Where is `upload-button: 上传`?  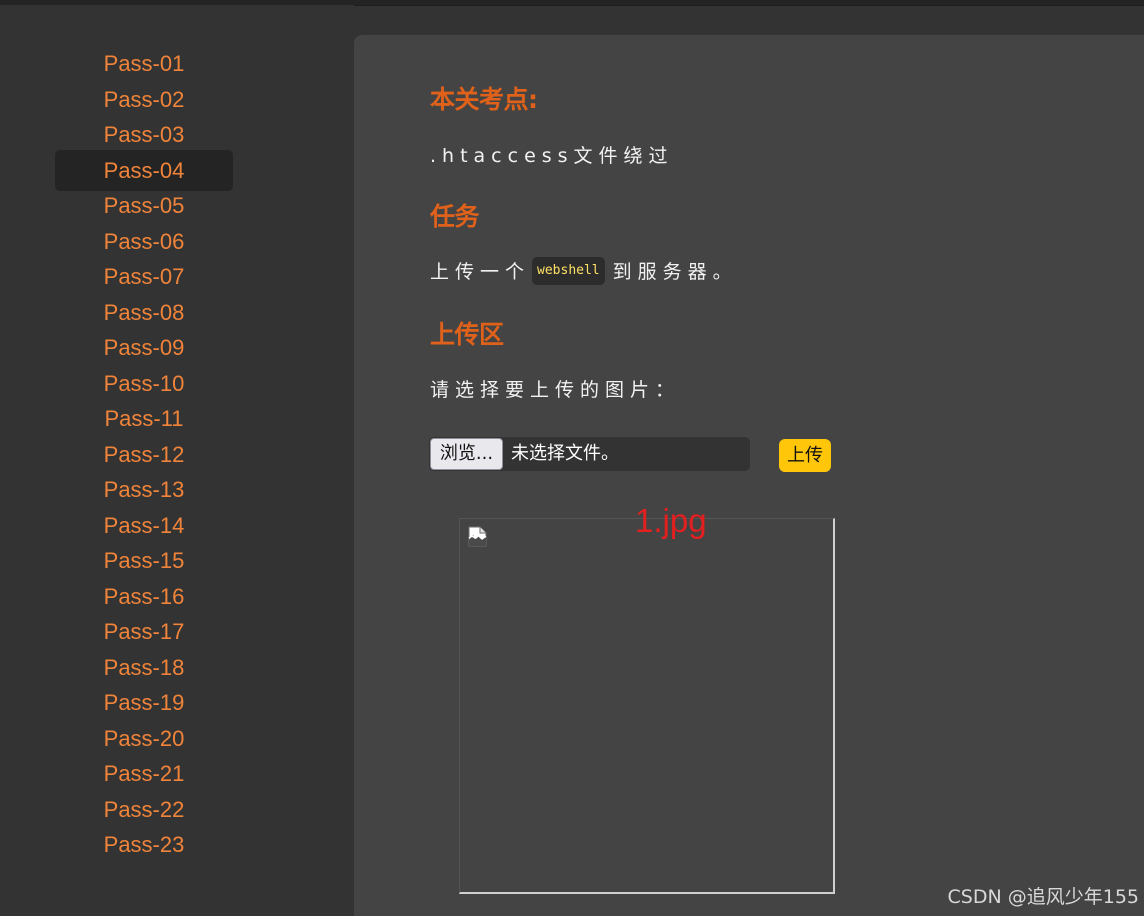 upload-button: 上传 is located at coordinates (805, 455).